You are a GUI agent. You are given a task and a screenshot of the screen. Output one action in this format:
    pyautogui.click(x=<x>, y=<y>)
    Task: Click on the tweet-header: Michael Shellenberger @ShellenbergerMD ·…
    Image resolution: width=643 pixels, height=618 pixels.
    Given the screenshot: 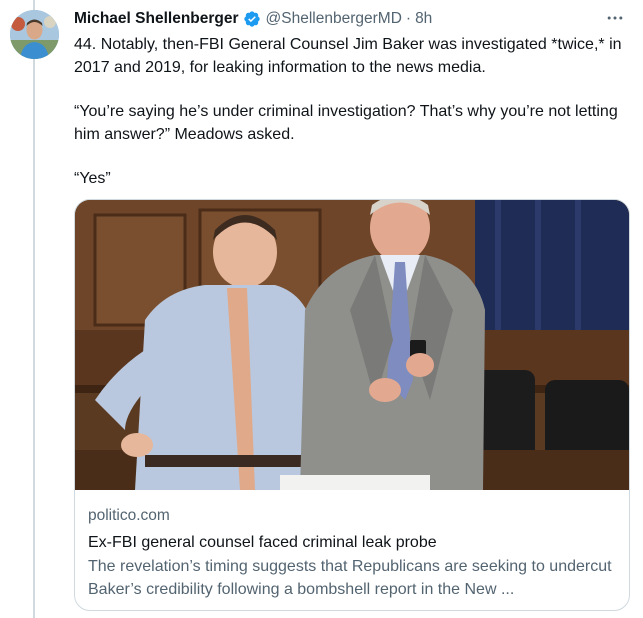 What is the action you would take?
    pyautogui.click(x=350, y=19)
    